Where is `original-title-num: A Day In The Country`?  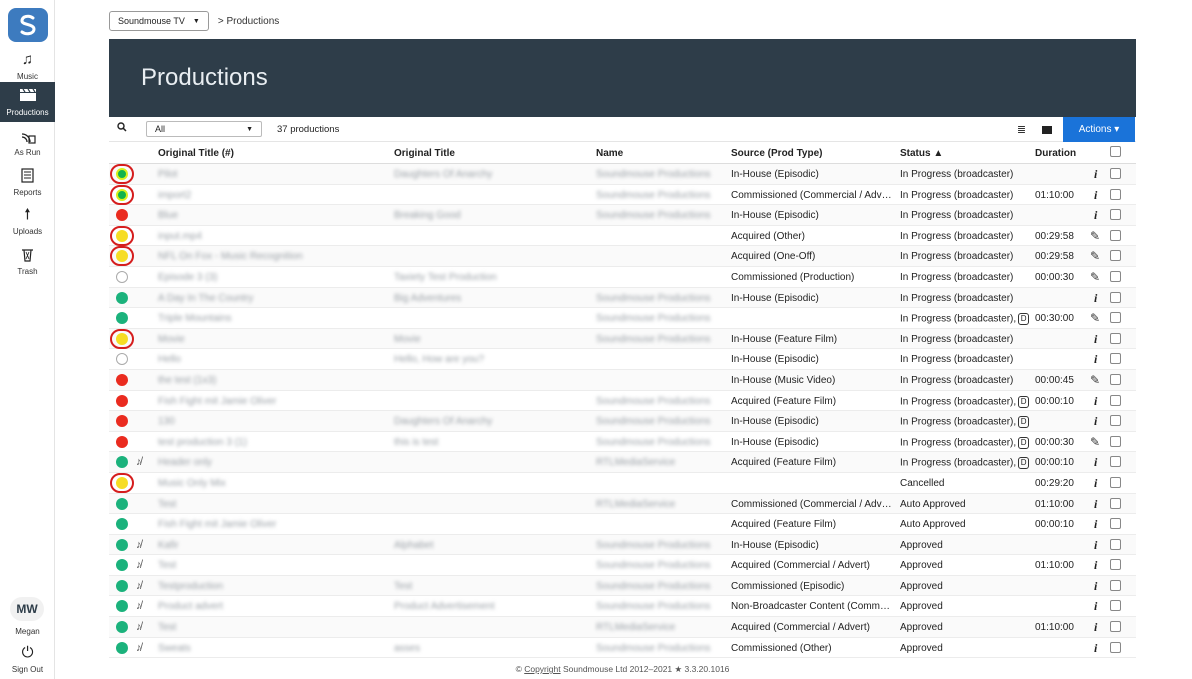 original-title-num: A Day In The Country is located at coordinates (205, 298).